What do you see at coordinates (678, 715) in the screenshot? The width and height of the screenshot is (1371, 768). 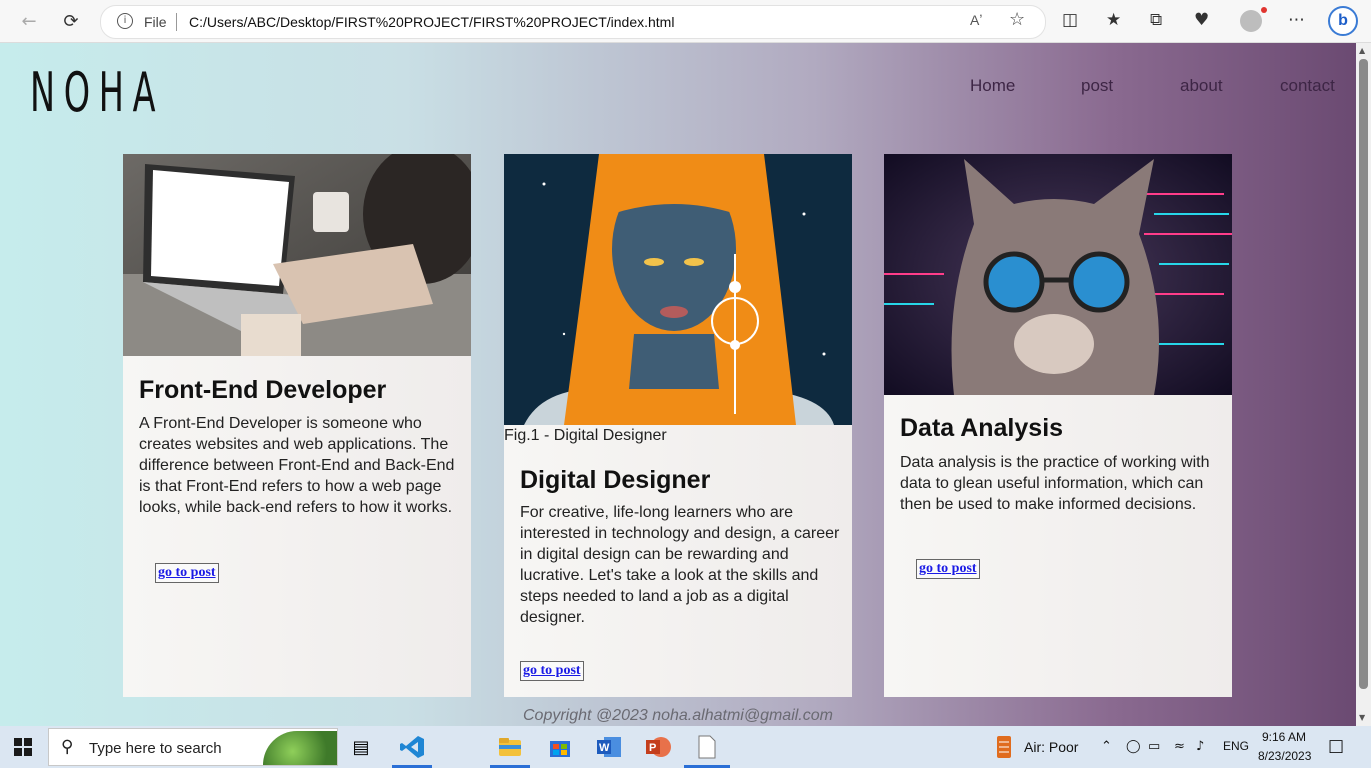 I see `copyright-footer: Copyright @2023 noha.alhatmi@gmail.com` at bounding box center [678, 715].